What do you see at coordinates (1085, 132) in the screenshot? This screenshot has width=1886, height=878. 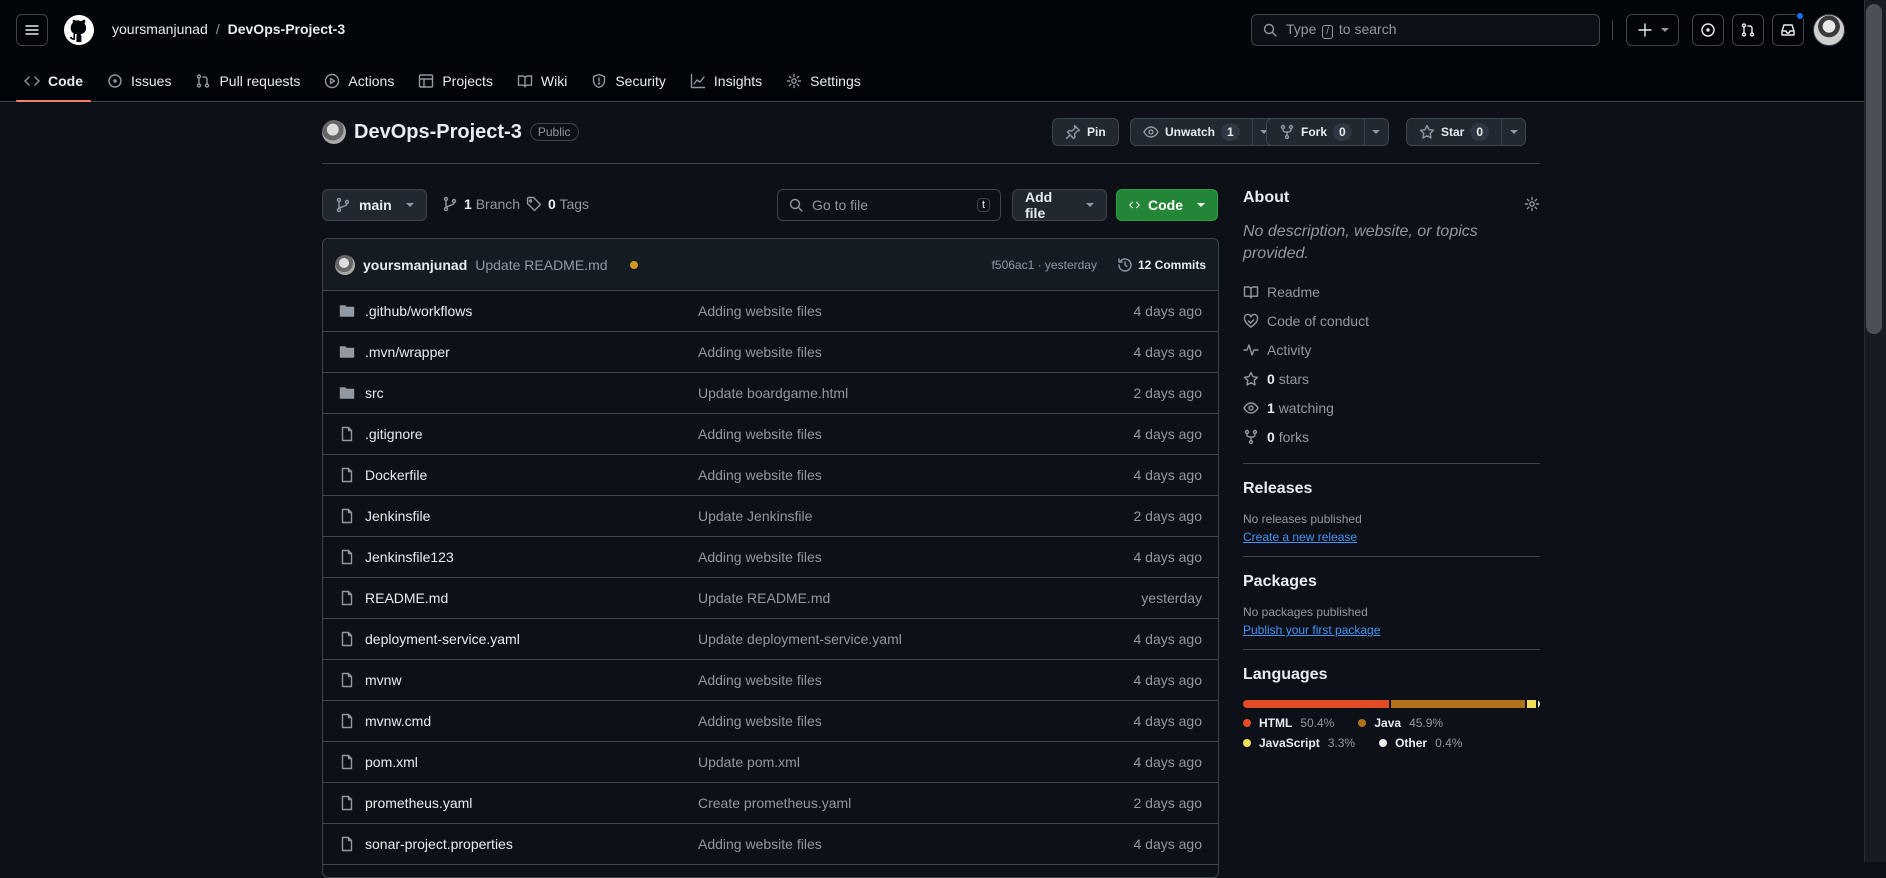 I see `pin-button: Pin` at bounding box center [1085, 132].